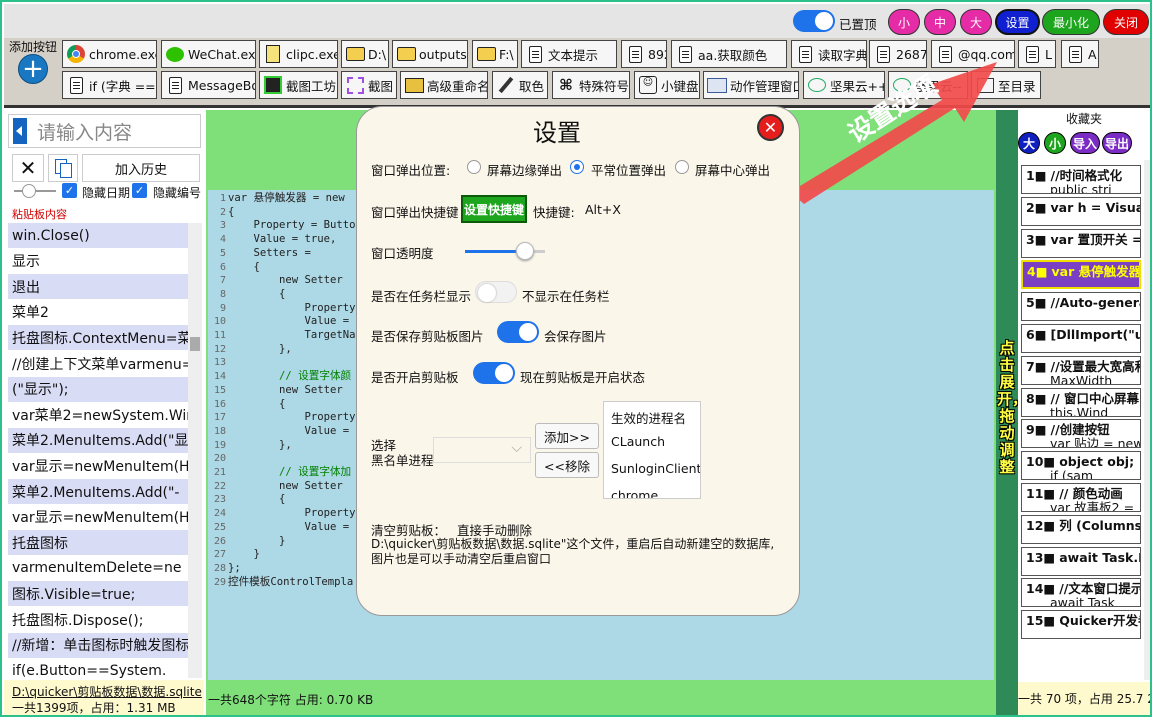  I want to click on clipboard-item: 菜单2.MenuItems.Add("显, so click(98, 440).